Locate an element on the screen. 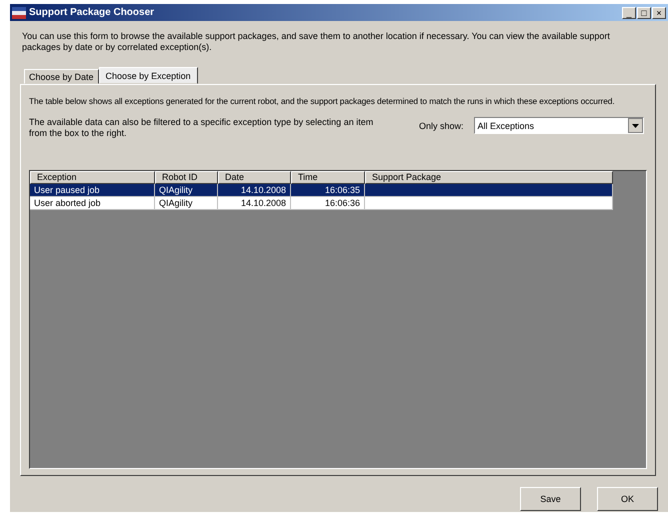 This screenshot has height=513, width=668. save-button: Save is located at coordinates (550, 499).